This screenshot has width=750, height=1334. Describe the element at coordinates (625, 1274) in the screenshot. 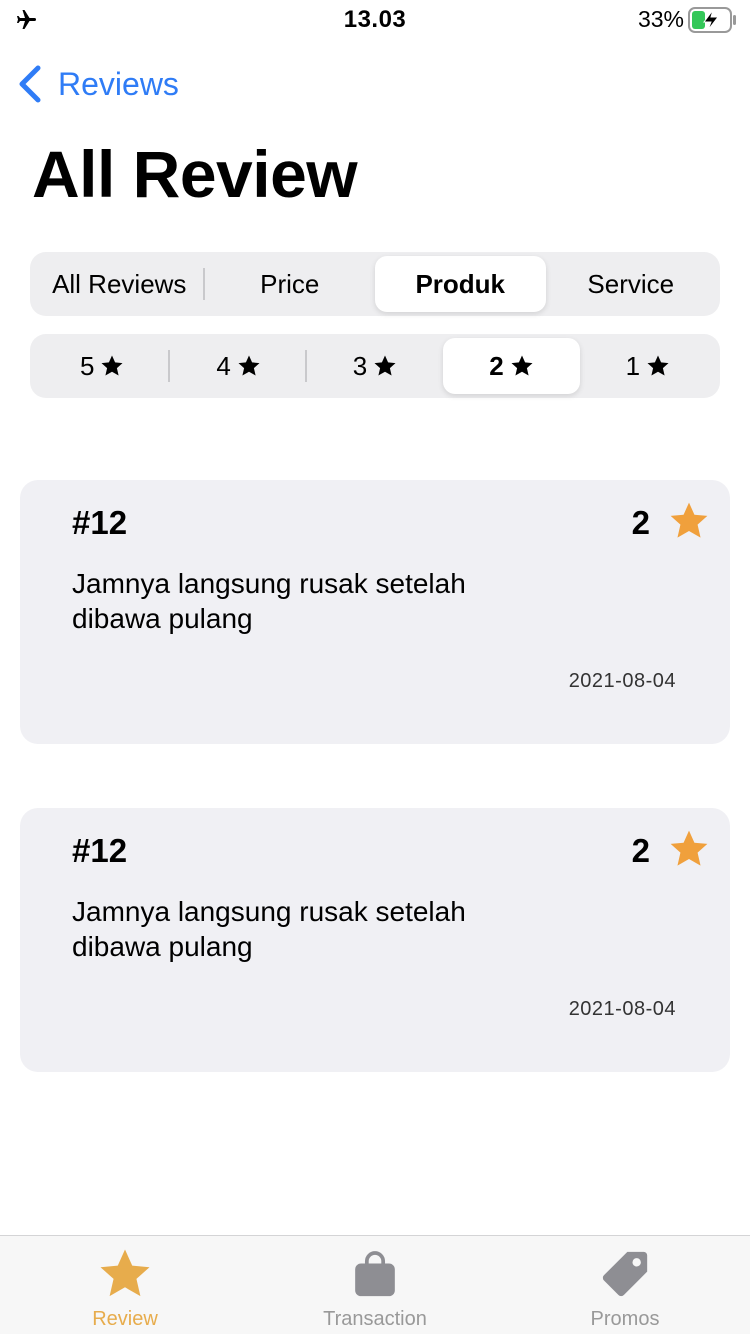

I see `tag-icon` at that location.